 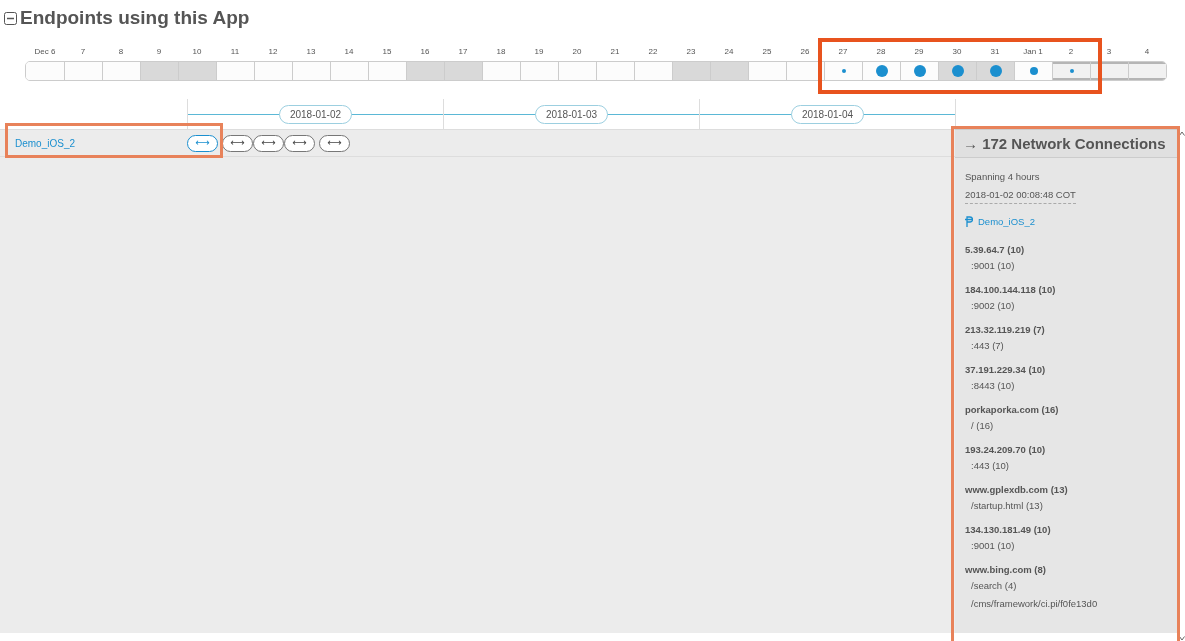 I want to click on day-label: 3, so click(x=1109, y=52).